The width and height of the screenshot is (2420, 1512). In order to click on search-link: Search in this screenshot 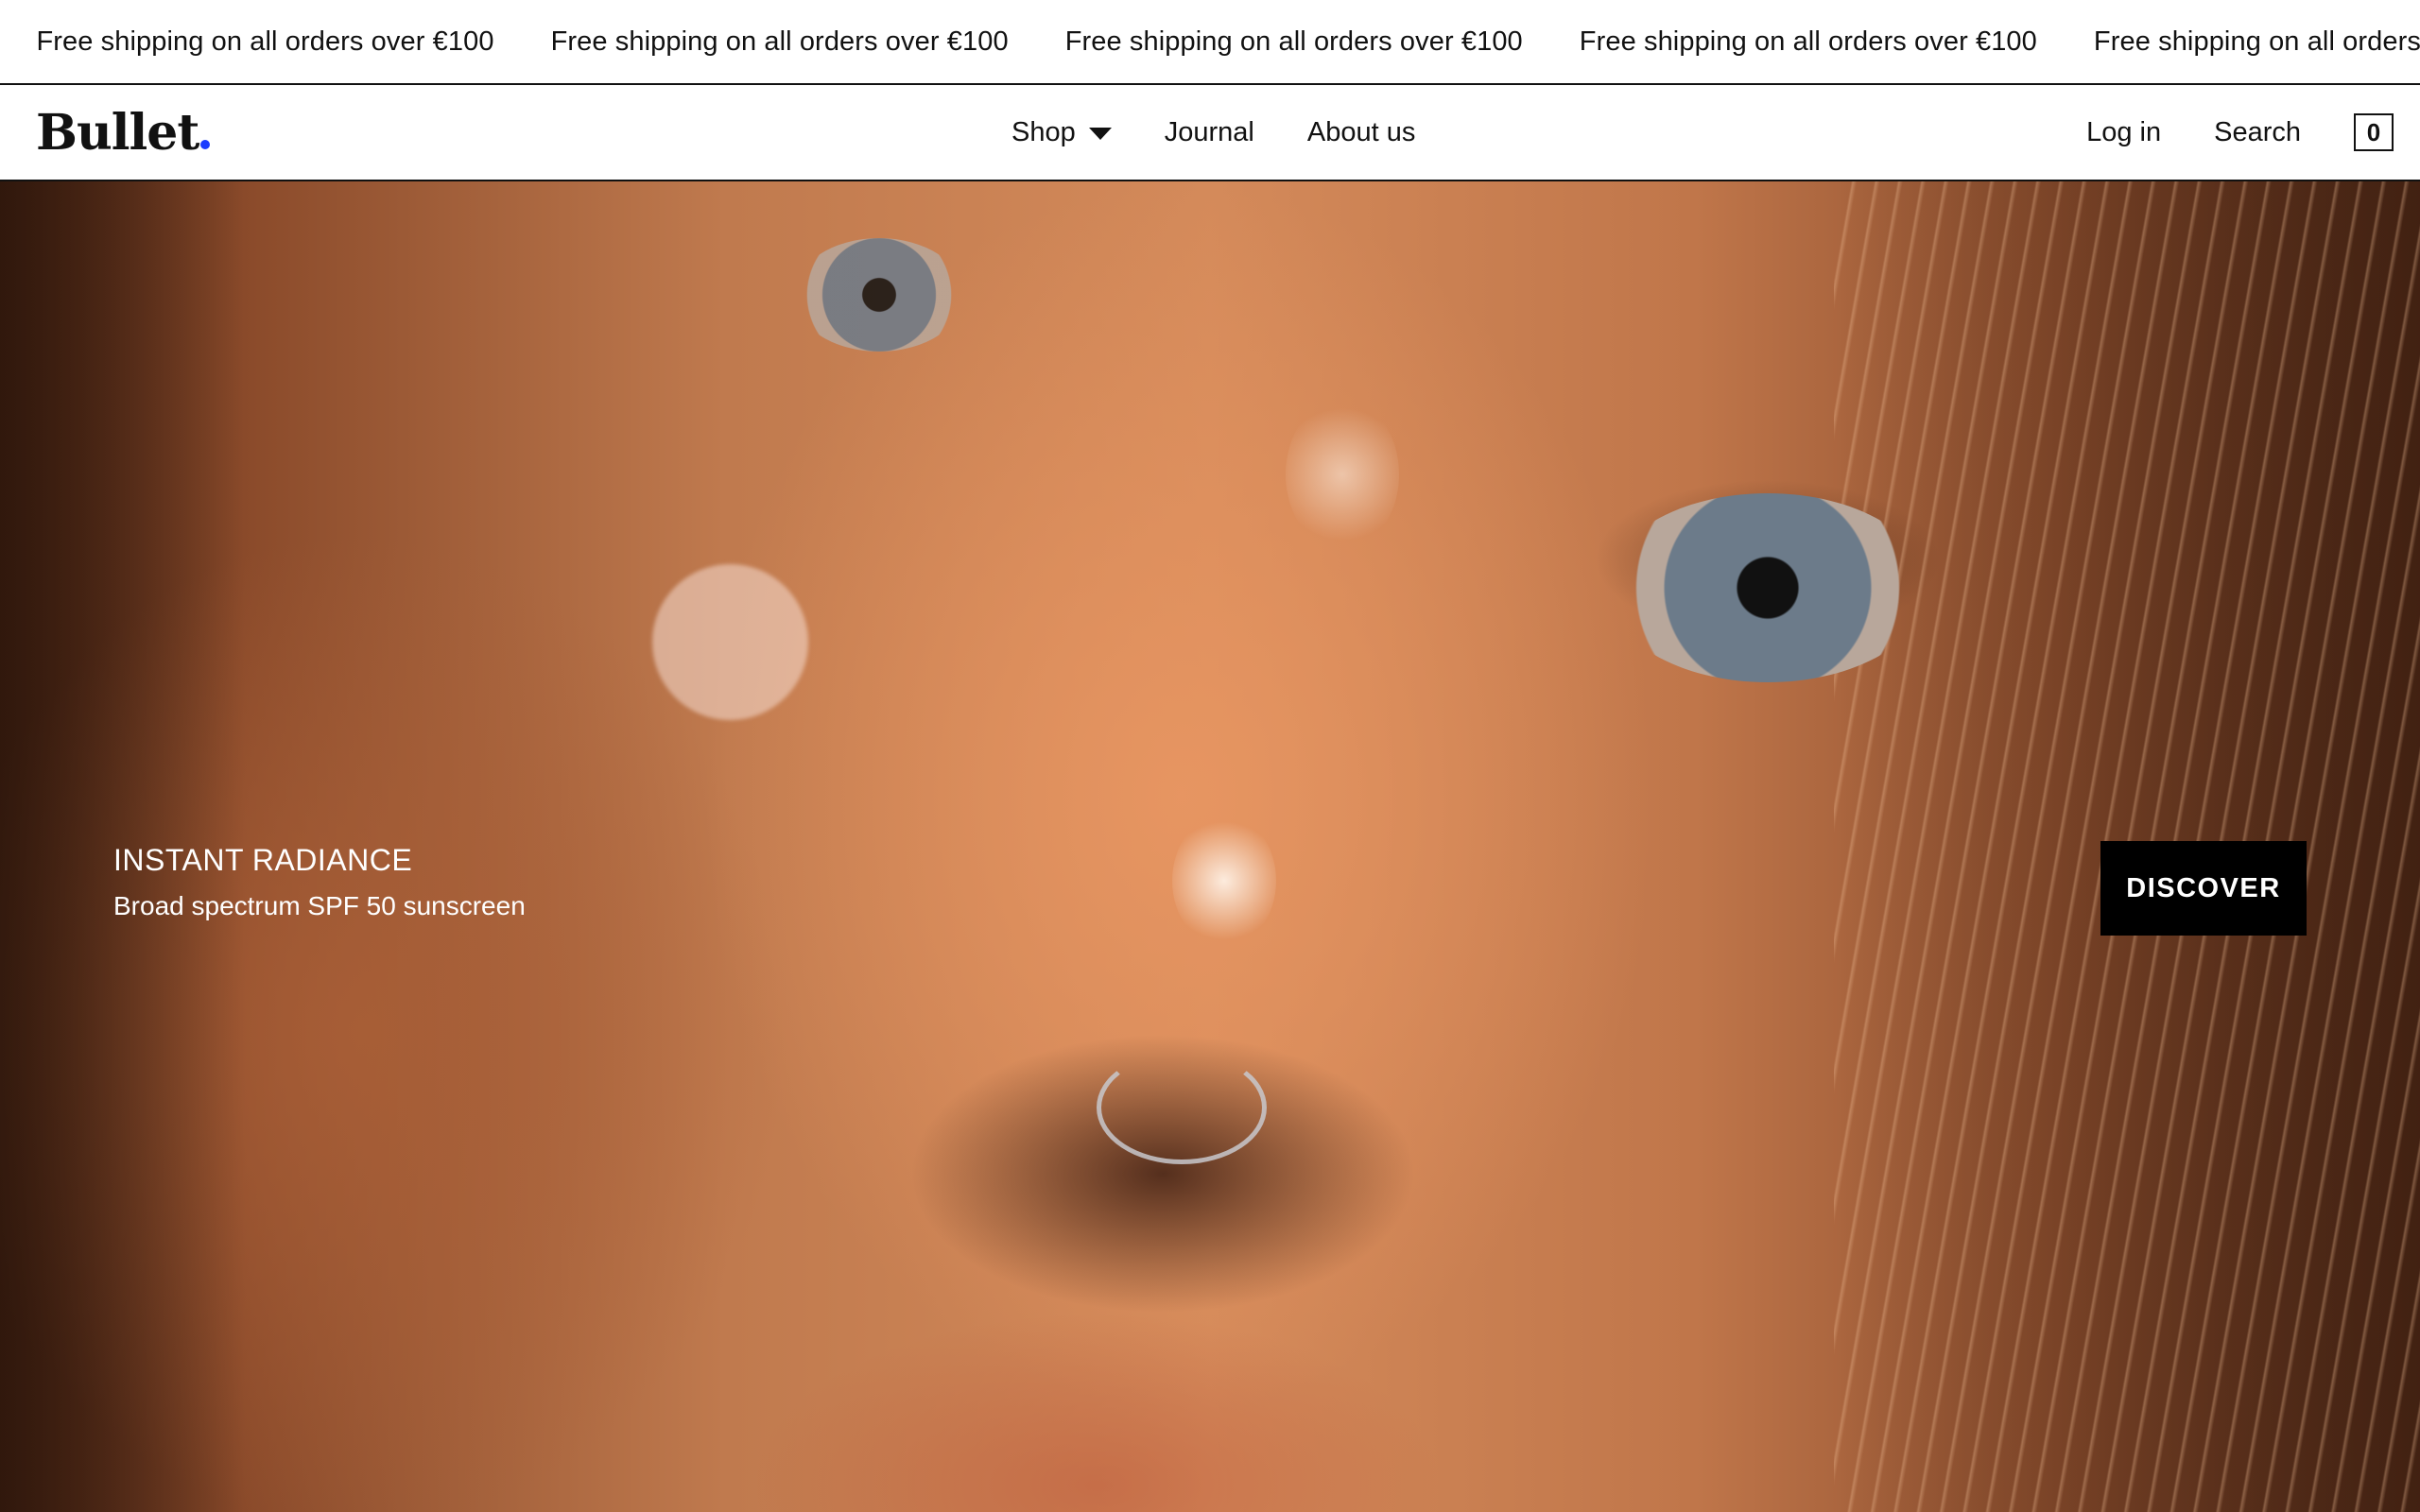, I will do `click(2257, 132)`.